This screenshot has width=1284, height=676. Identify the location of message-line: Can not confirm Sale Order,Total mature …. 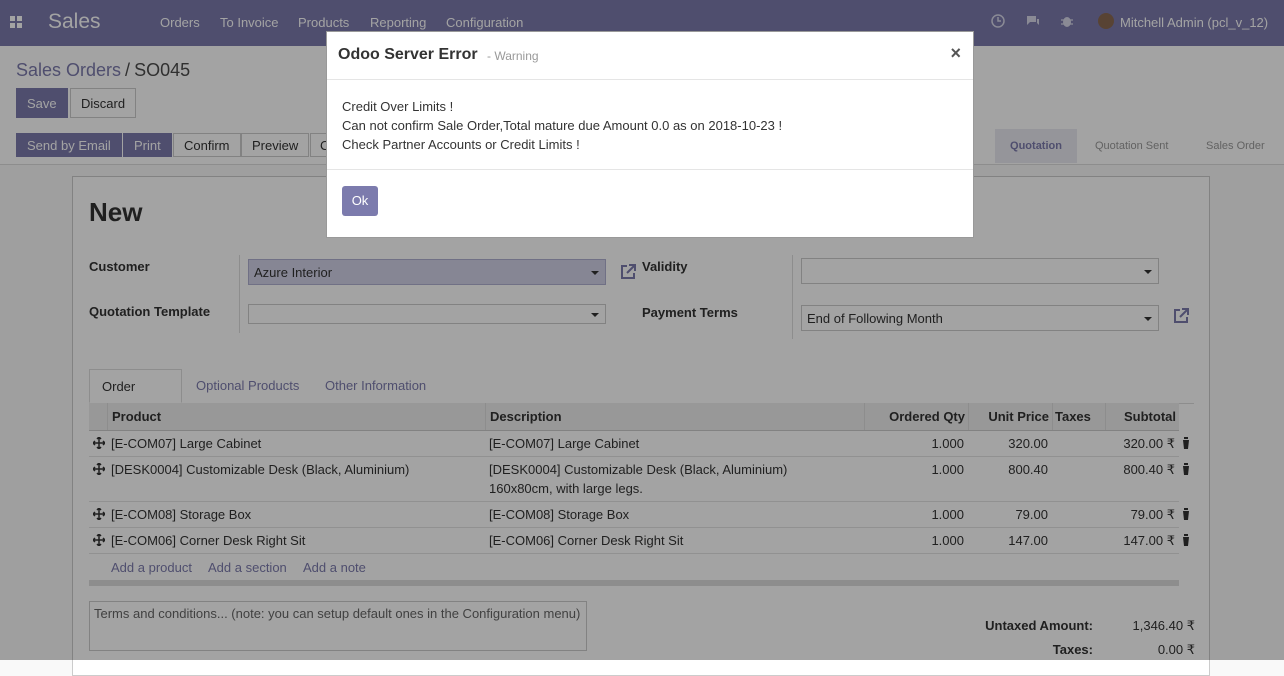
(562, 125).